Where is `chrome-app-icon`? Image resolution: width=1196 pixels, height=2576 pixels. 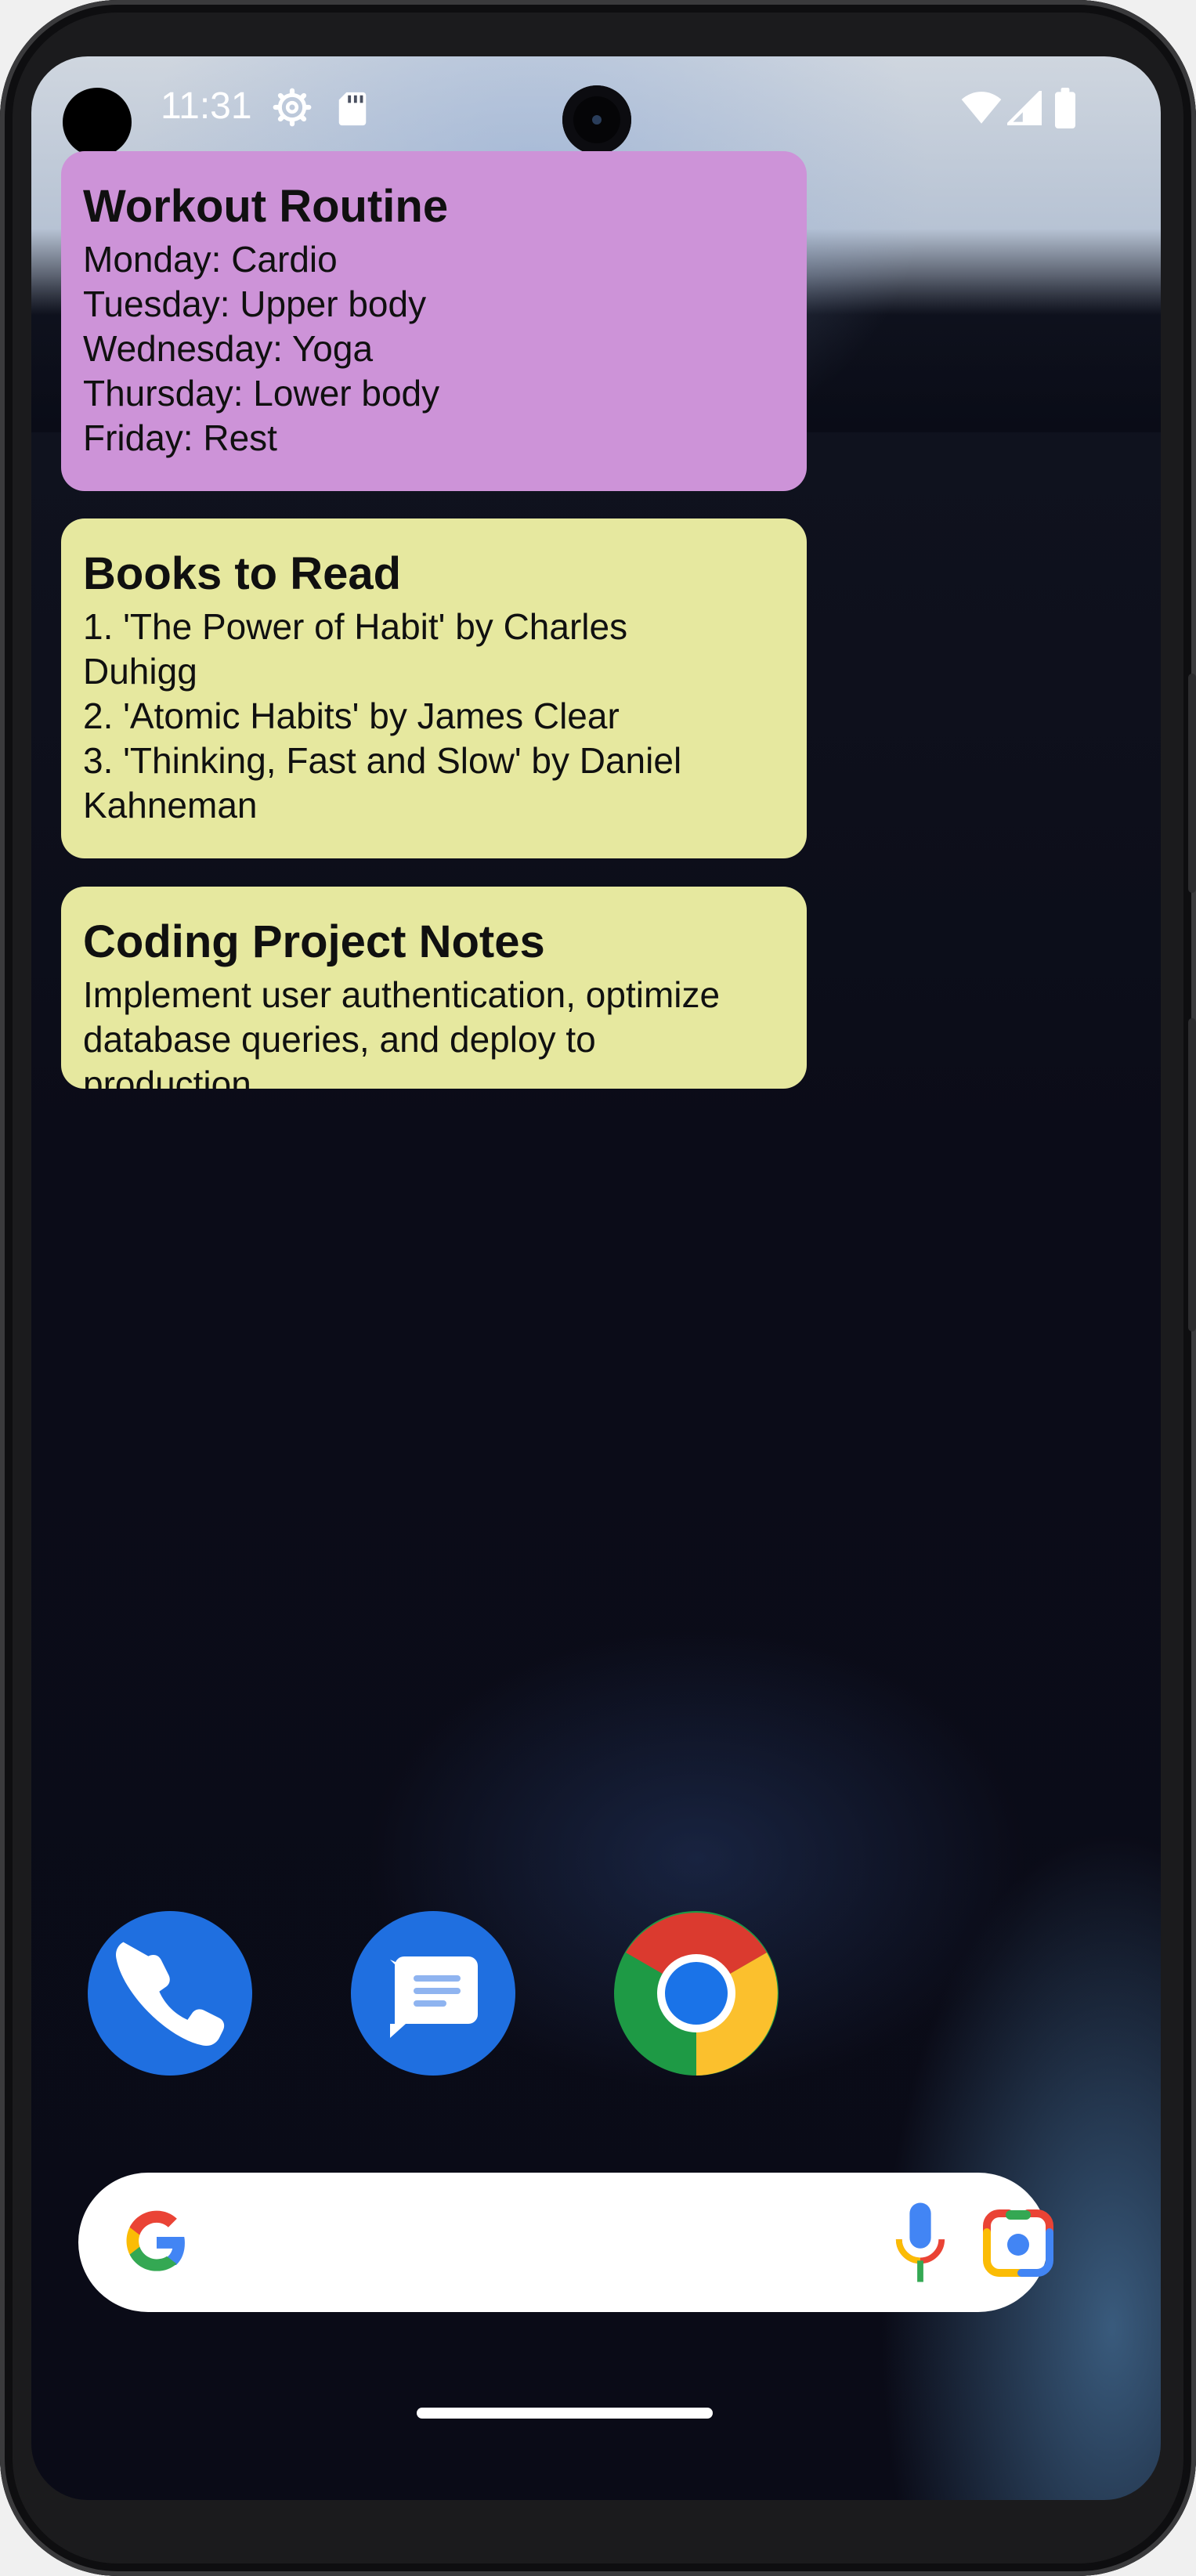 chrome-app-icon is located at coordinates (696, 1993).